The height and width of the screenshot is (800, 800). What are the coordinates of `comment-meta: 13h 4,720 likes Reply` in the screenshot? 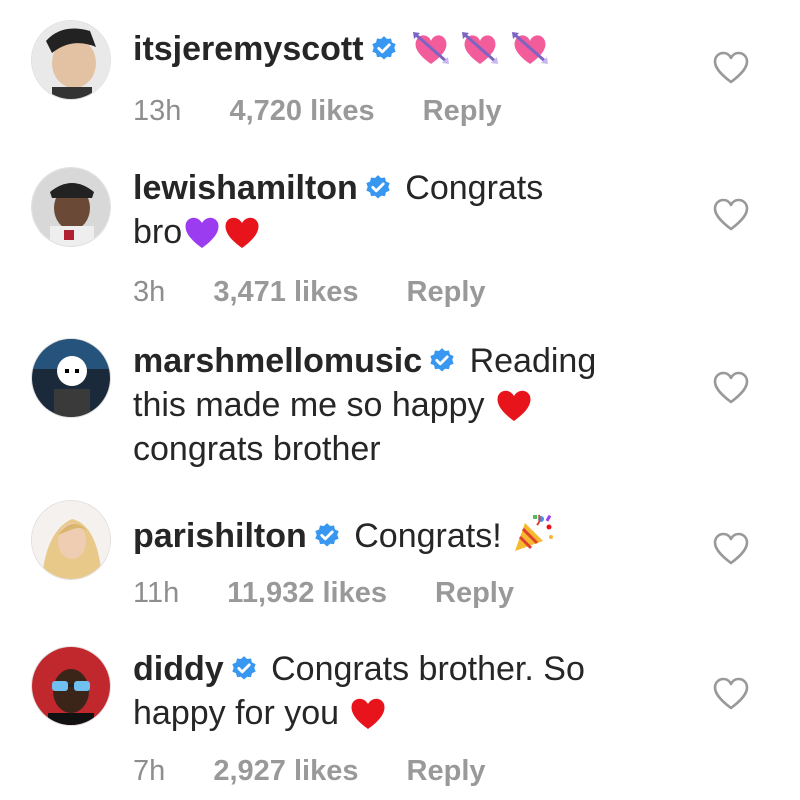 It's located at (337, 111).